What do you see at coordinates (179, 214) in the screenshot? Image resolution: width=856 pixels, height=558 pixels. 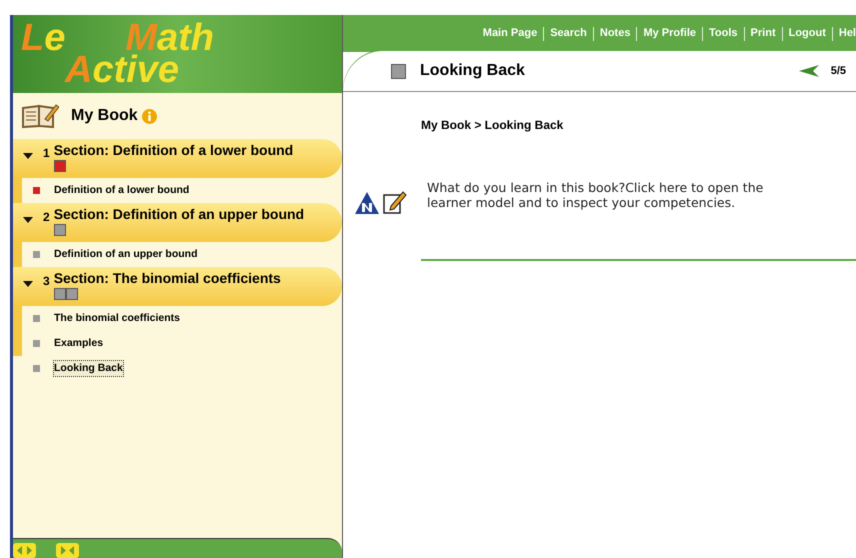 I see `section-title: Section: Definition of an upper bound` at bounding box center [179, 214].